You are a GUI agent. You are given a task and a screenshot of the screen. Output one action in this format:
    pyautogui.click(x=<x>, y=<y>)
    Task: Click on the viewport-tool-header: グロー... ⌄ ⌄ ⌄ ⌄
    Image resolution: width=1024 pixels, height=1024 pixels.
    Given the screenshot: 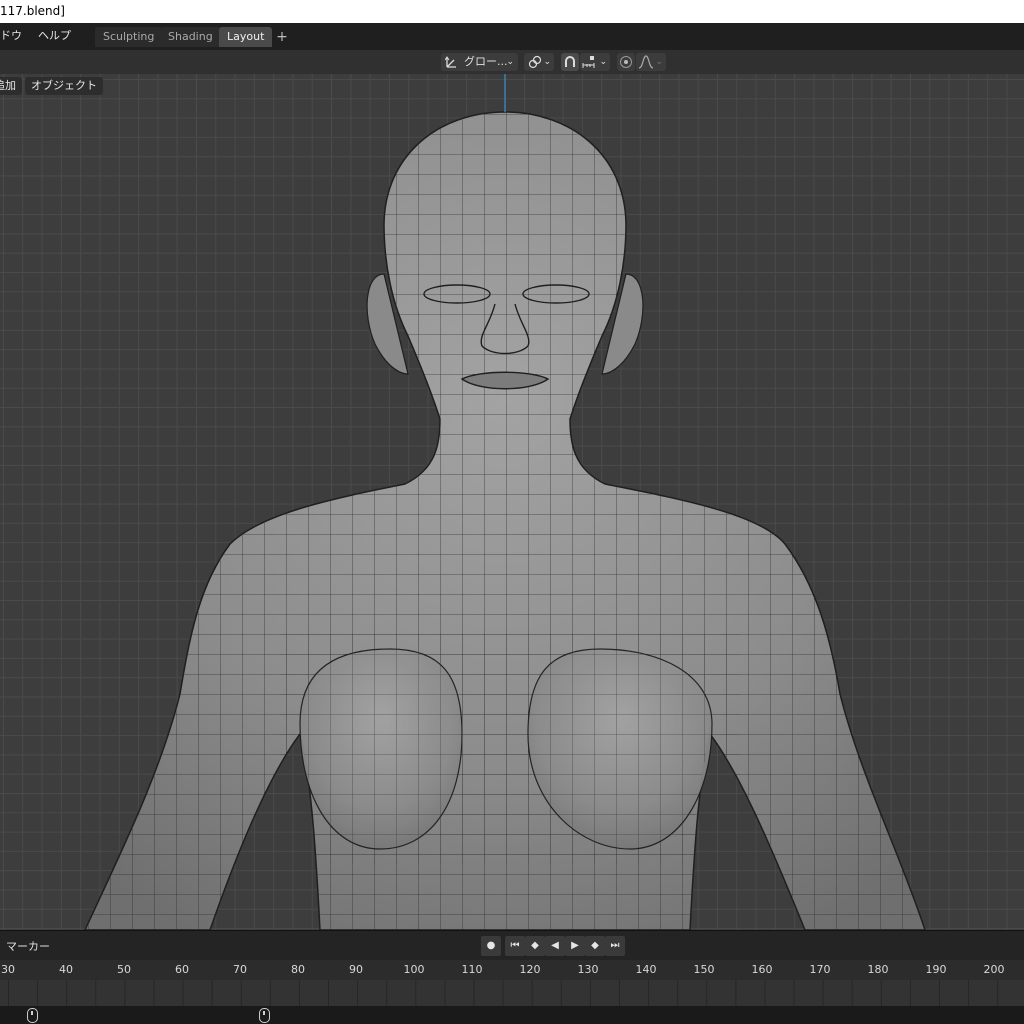 What is the action you would take?
    pyautogui.click(x=512, y=62)
    